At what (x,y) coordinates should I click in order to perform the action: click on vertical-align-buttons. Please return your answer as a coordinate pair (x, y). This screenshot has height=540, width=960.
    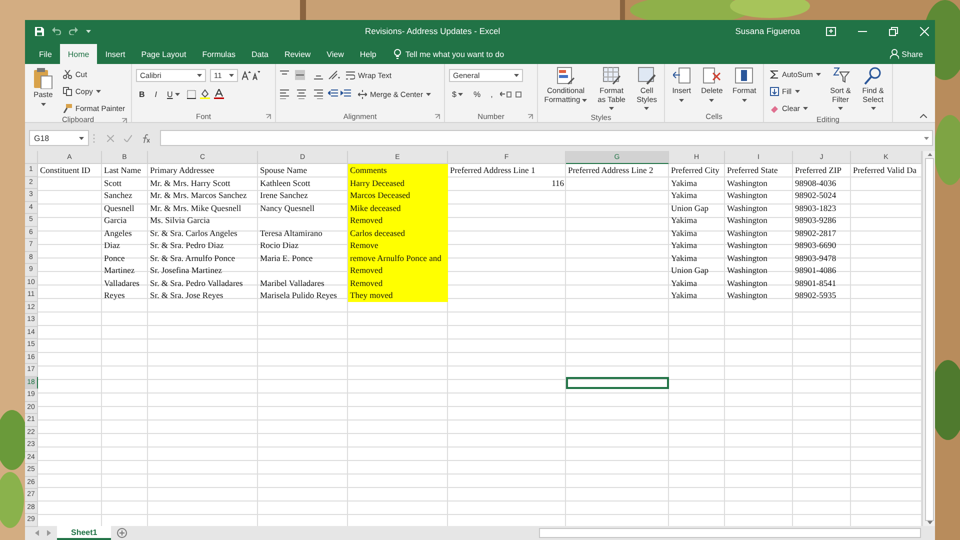
    Looking at the image, I should click on (302, 75).